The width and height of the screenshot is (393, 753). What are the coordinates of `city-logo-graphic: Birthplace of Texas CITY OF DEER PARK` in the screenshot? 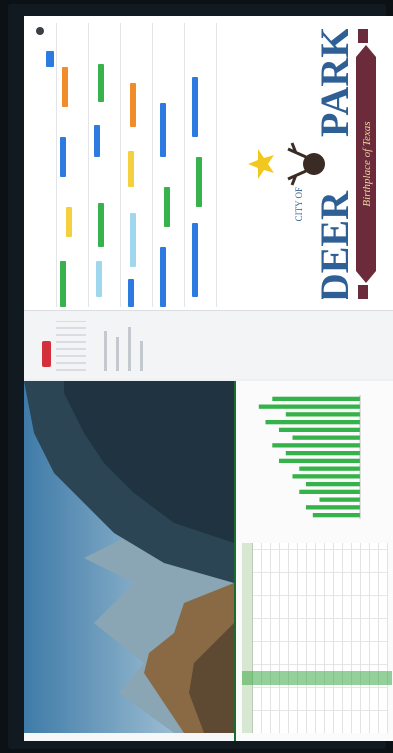 It's located at (312, 164).